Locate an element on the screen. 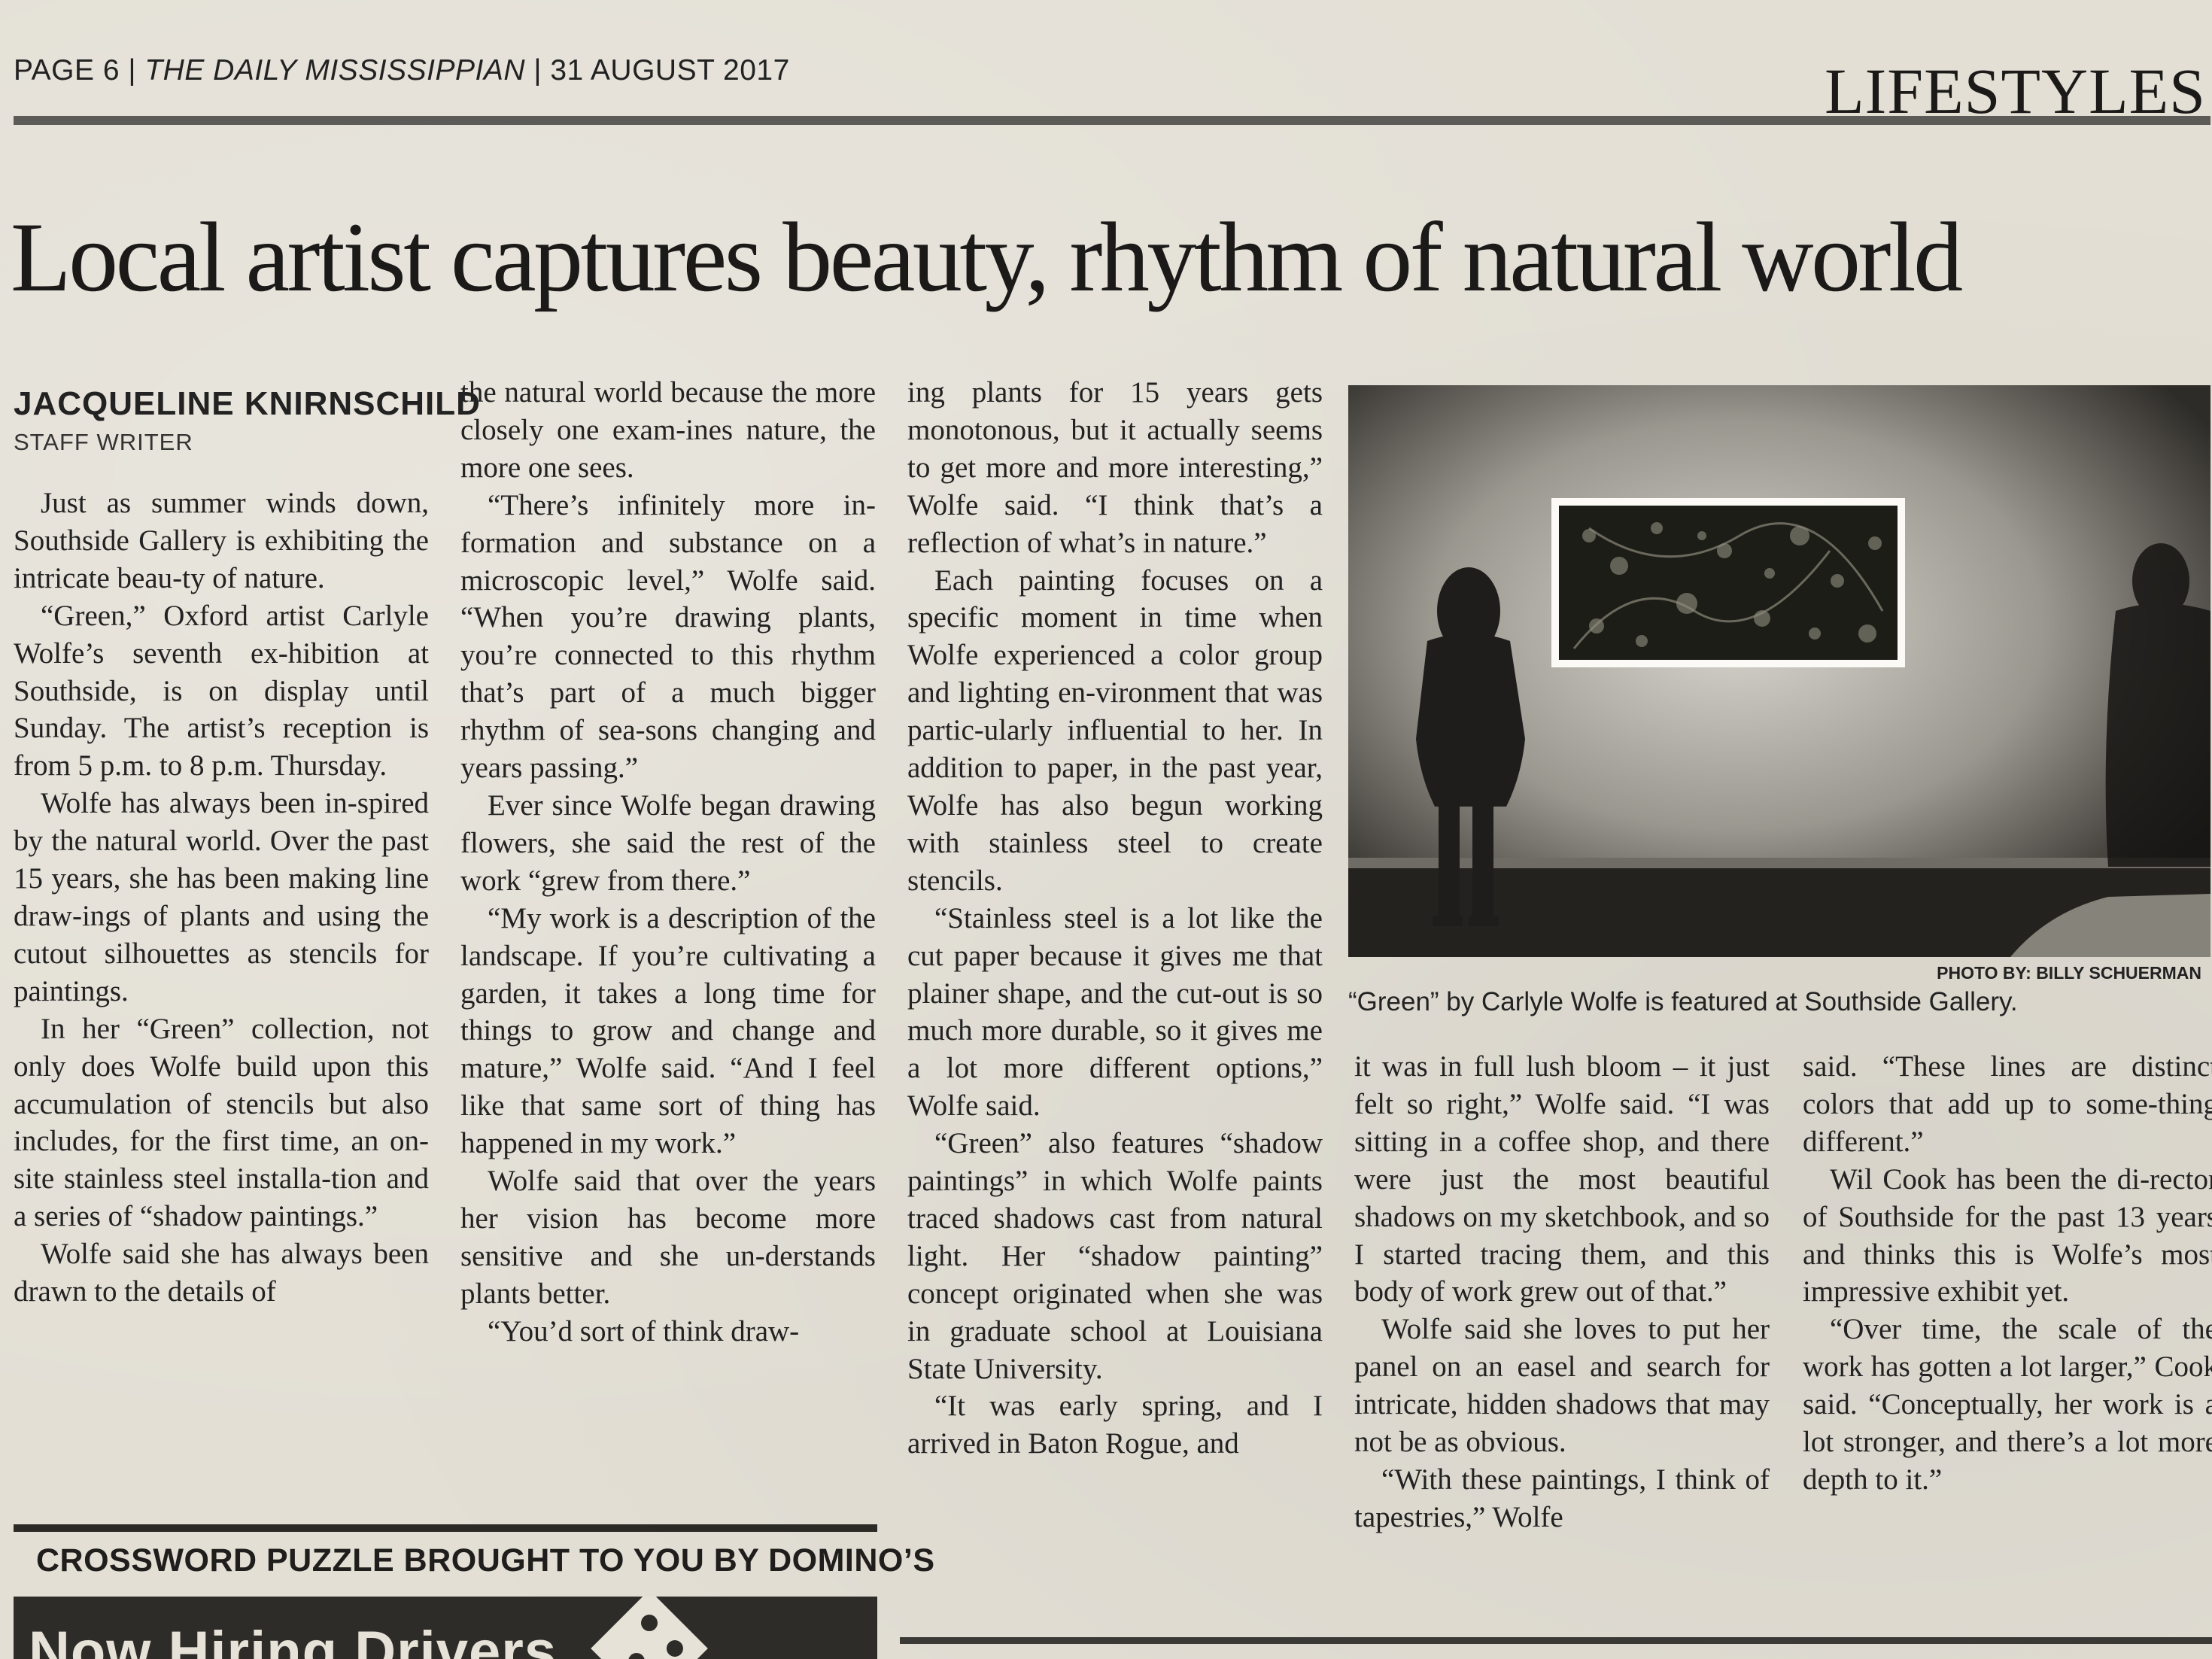 The width and height of the screenshot is (2212, 1659). photo-credit: PHOTO BY: BILLY SCHUERMAN is located at coordinates (2069, 973).